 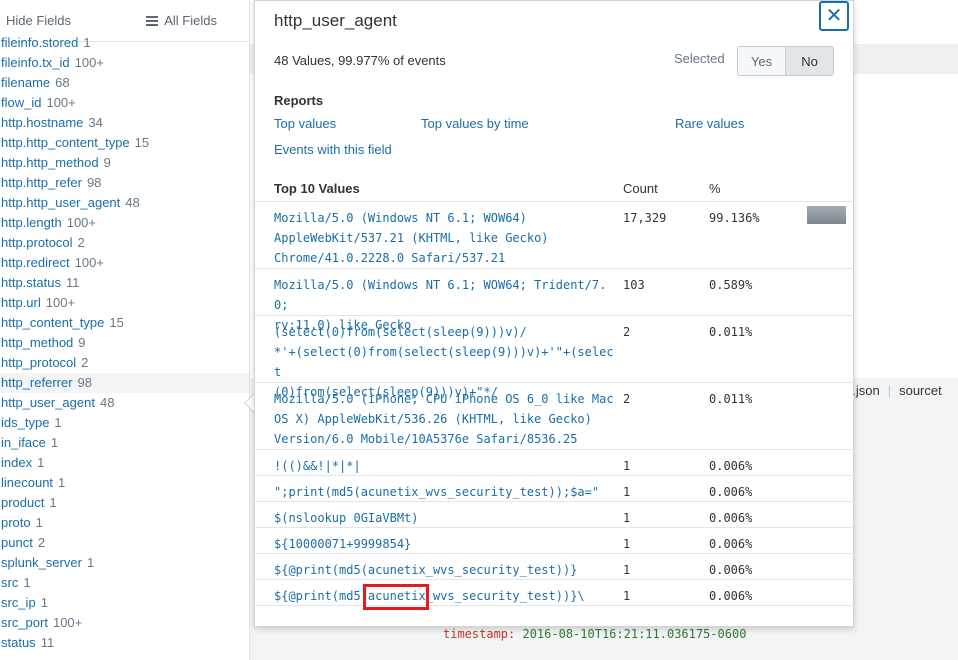 What do you see at coordinates (38, 20) in the screenshot?
I see `hide-fields-button: Hide Fields` at bounding box center [38, 20].